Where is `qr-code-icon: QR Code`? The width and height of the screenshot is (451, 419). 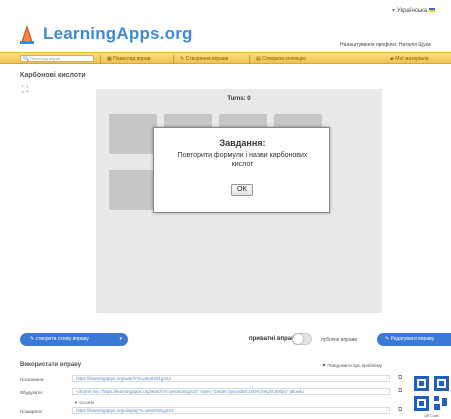
qr-code-icon: QR Code is located at coordinates (431, 396).